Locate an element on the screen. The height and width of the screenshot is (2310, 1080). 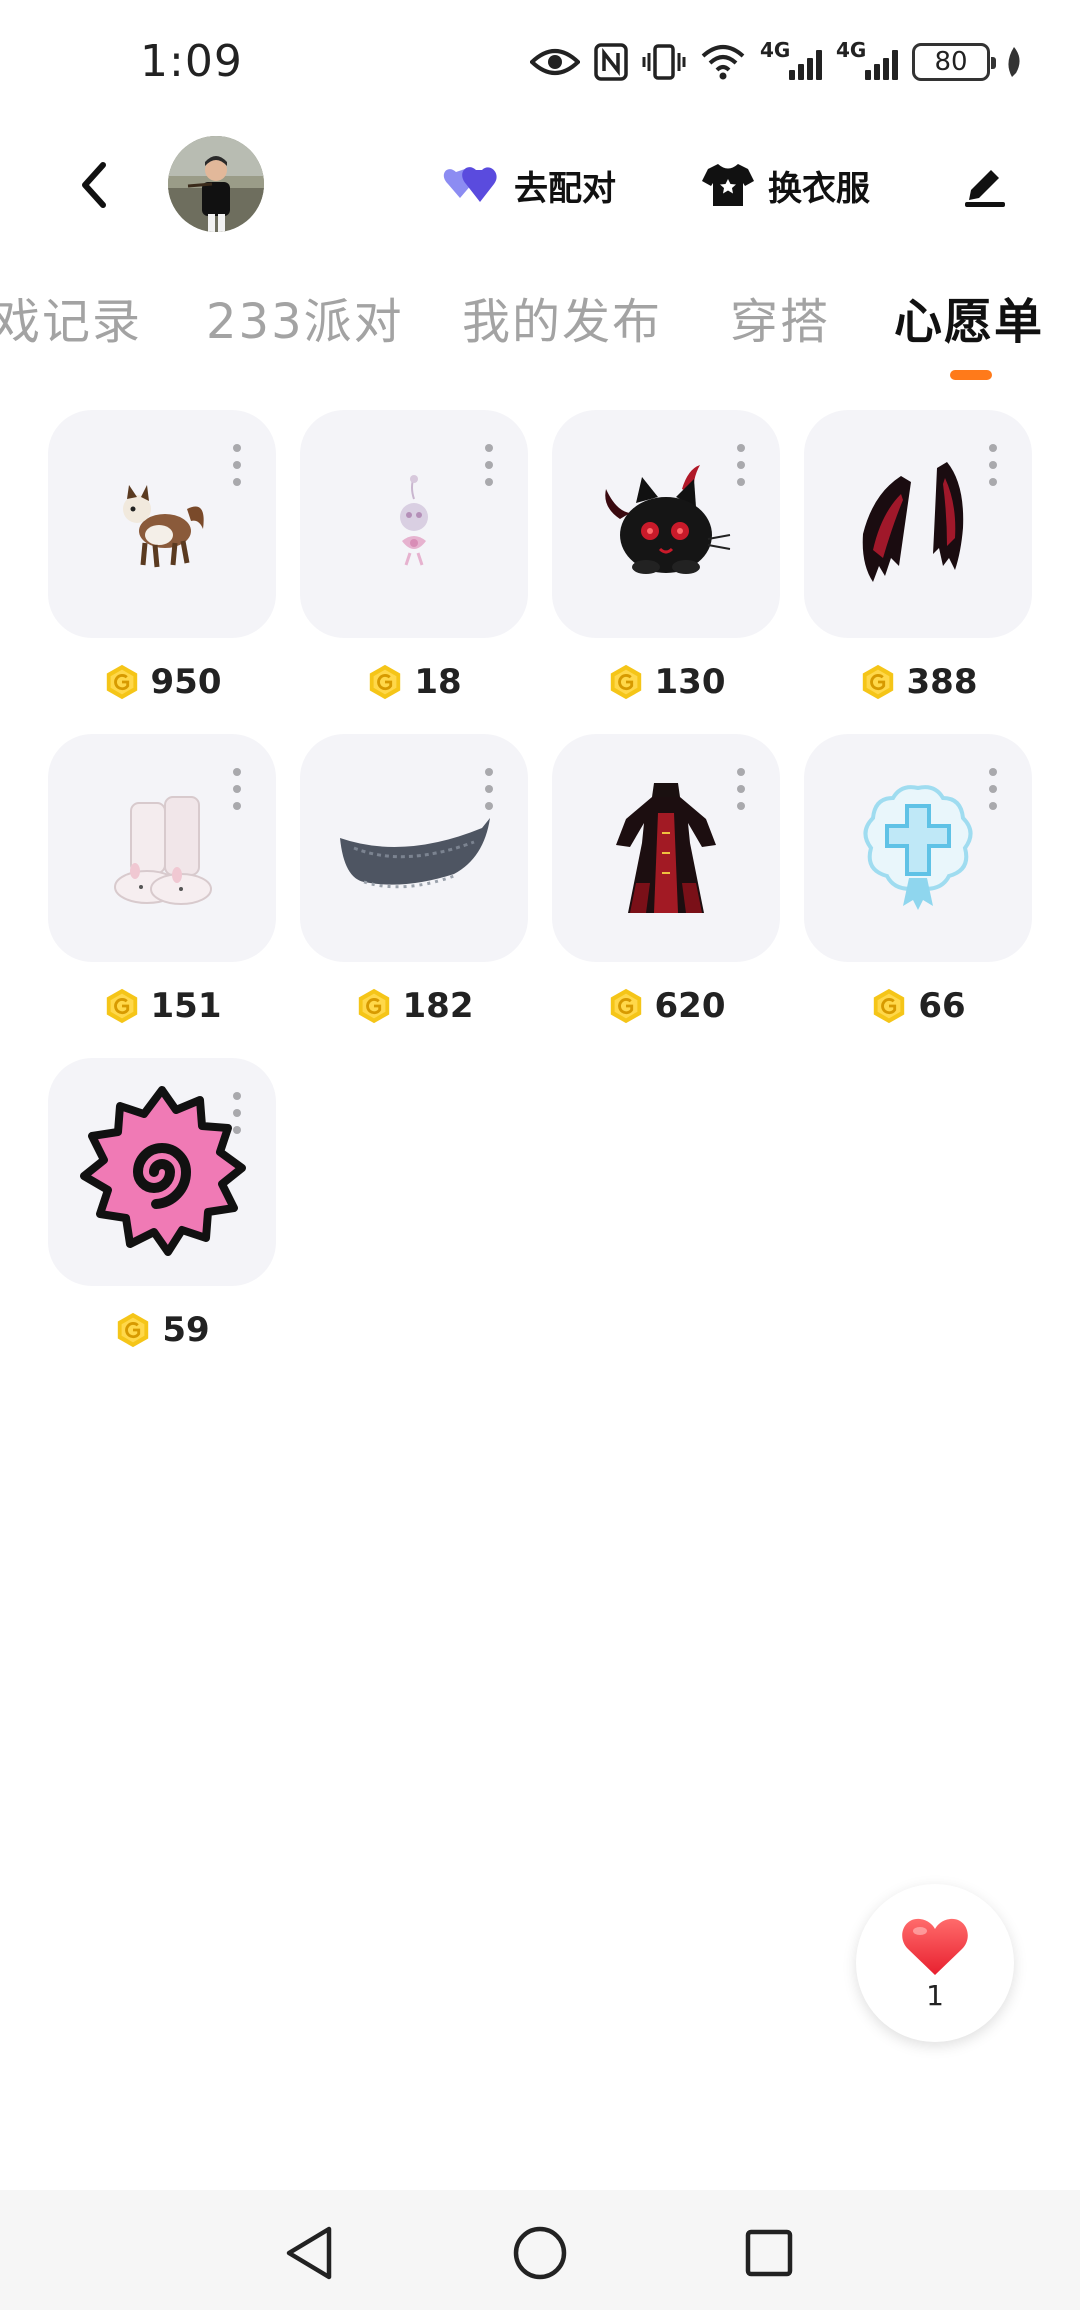
item-price: 151 is located at coordinates (162, 1002).